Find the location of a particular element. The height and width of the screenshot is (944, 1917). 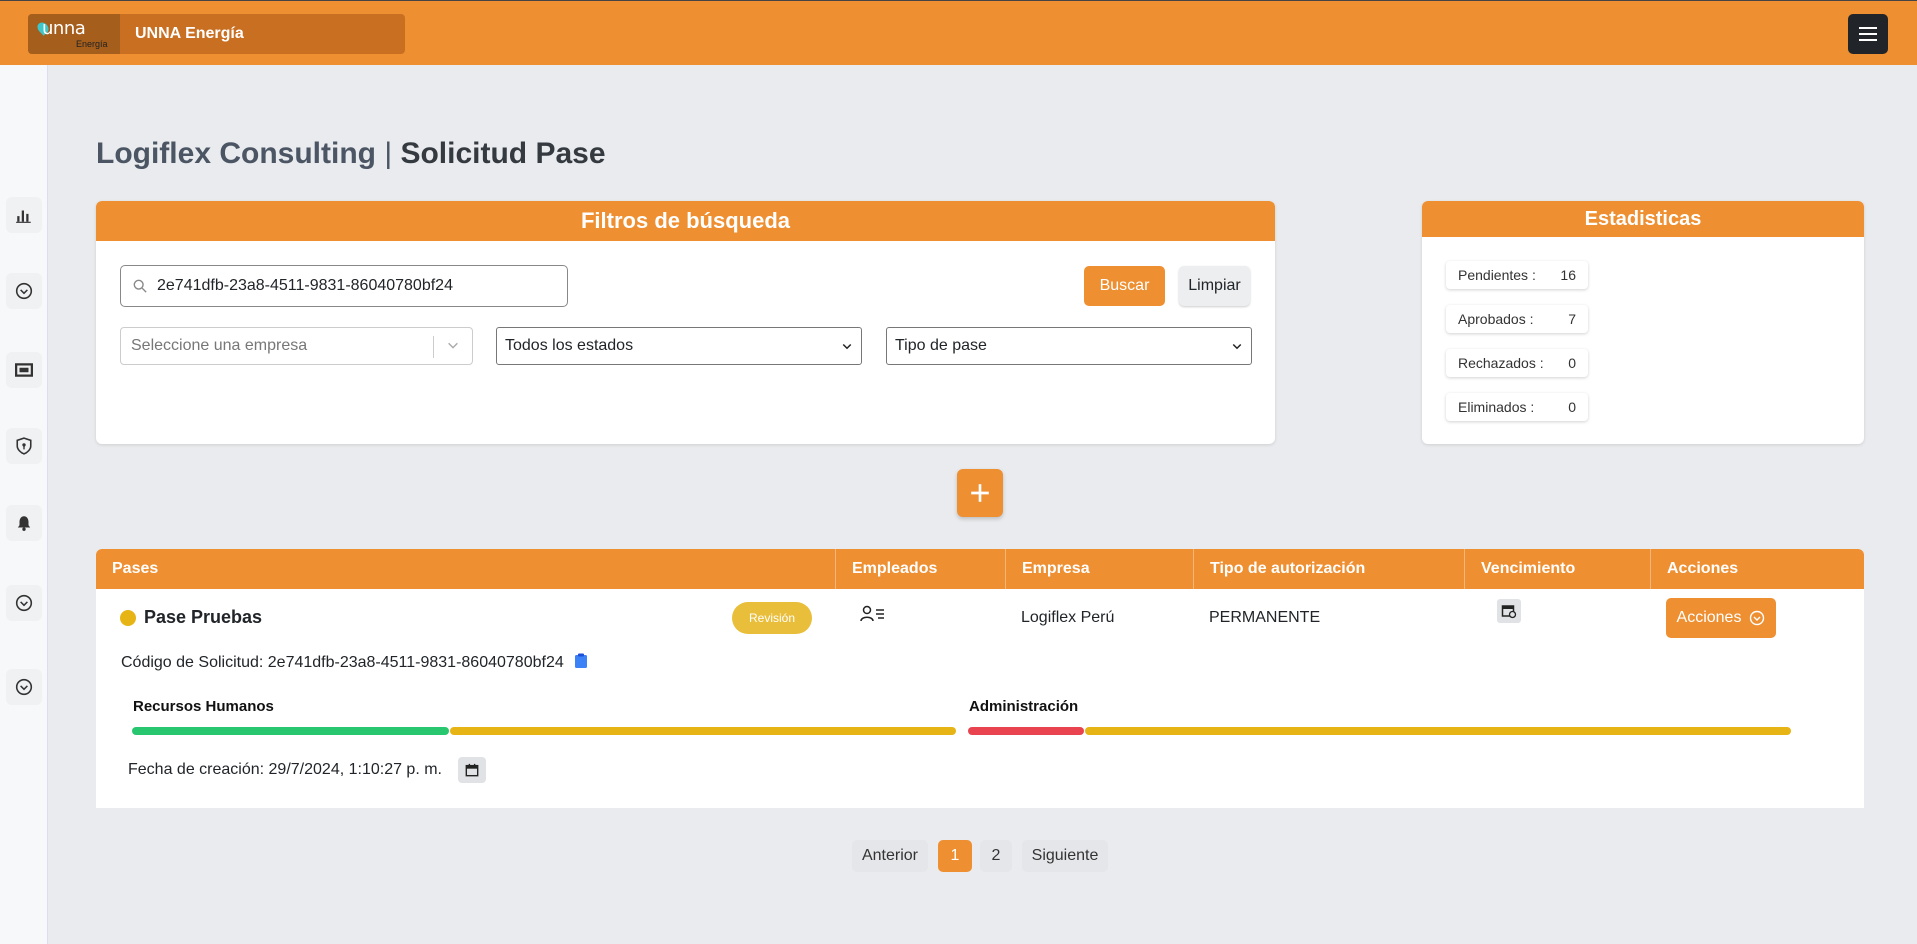

stat-label: Pendientes : is located at coordinates (1497, 275).